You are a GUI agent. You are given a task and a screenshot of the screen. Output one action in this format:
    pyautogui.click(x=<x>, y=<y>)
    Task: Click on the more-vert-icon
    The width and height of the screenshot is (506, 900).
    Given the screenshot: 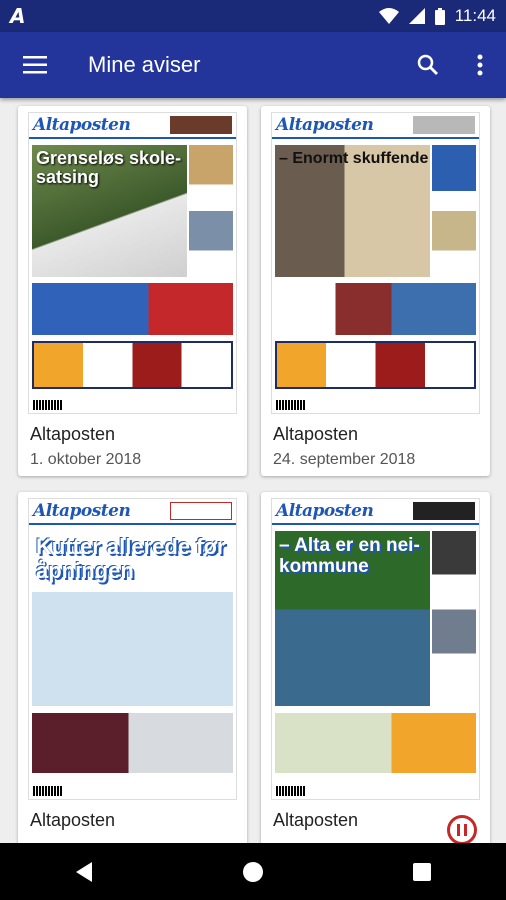 What is the action you would take?
    pyautogui.click(x=480, y=65)
    